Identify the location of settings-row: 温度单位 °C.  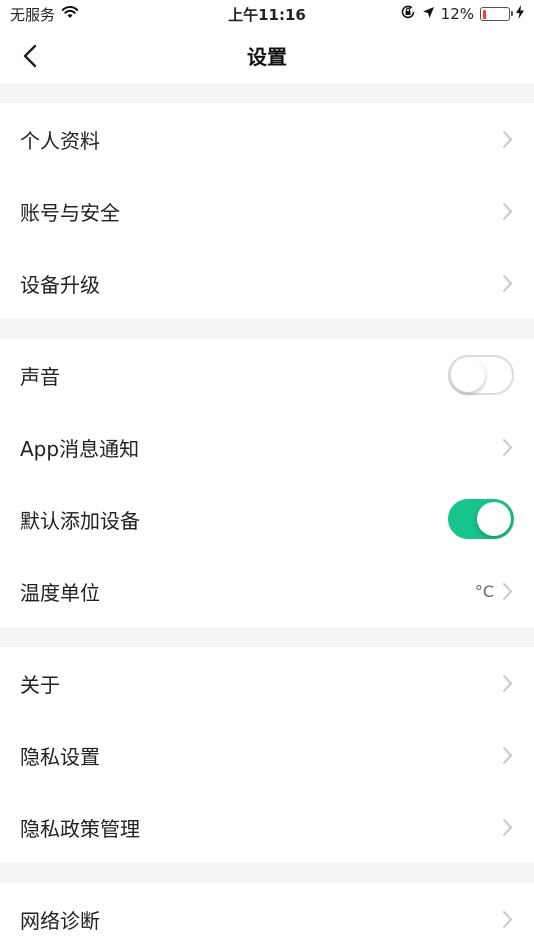
(267, 591).